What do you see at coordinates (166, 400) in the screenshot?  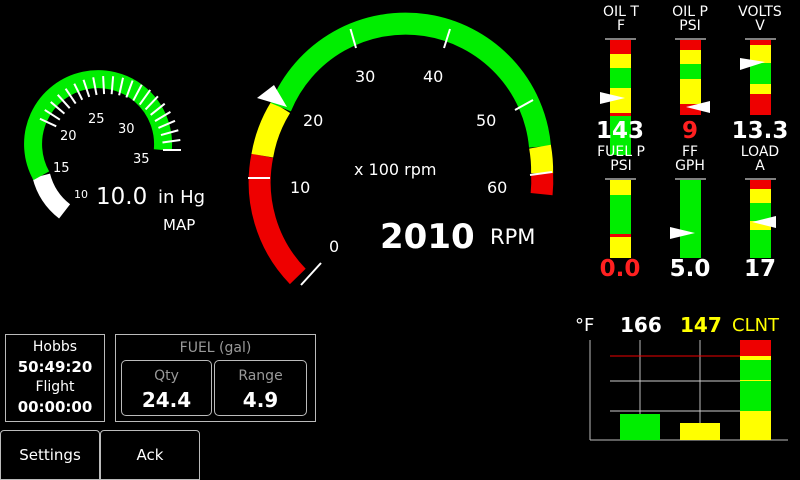 I see `fuel-qty-value: 24.4` at bounding box center [166, 400].